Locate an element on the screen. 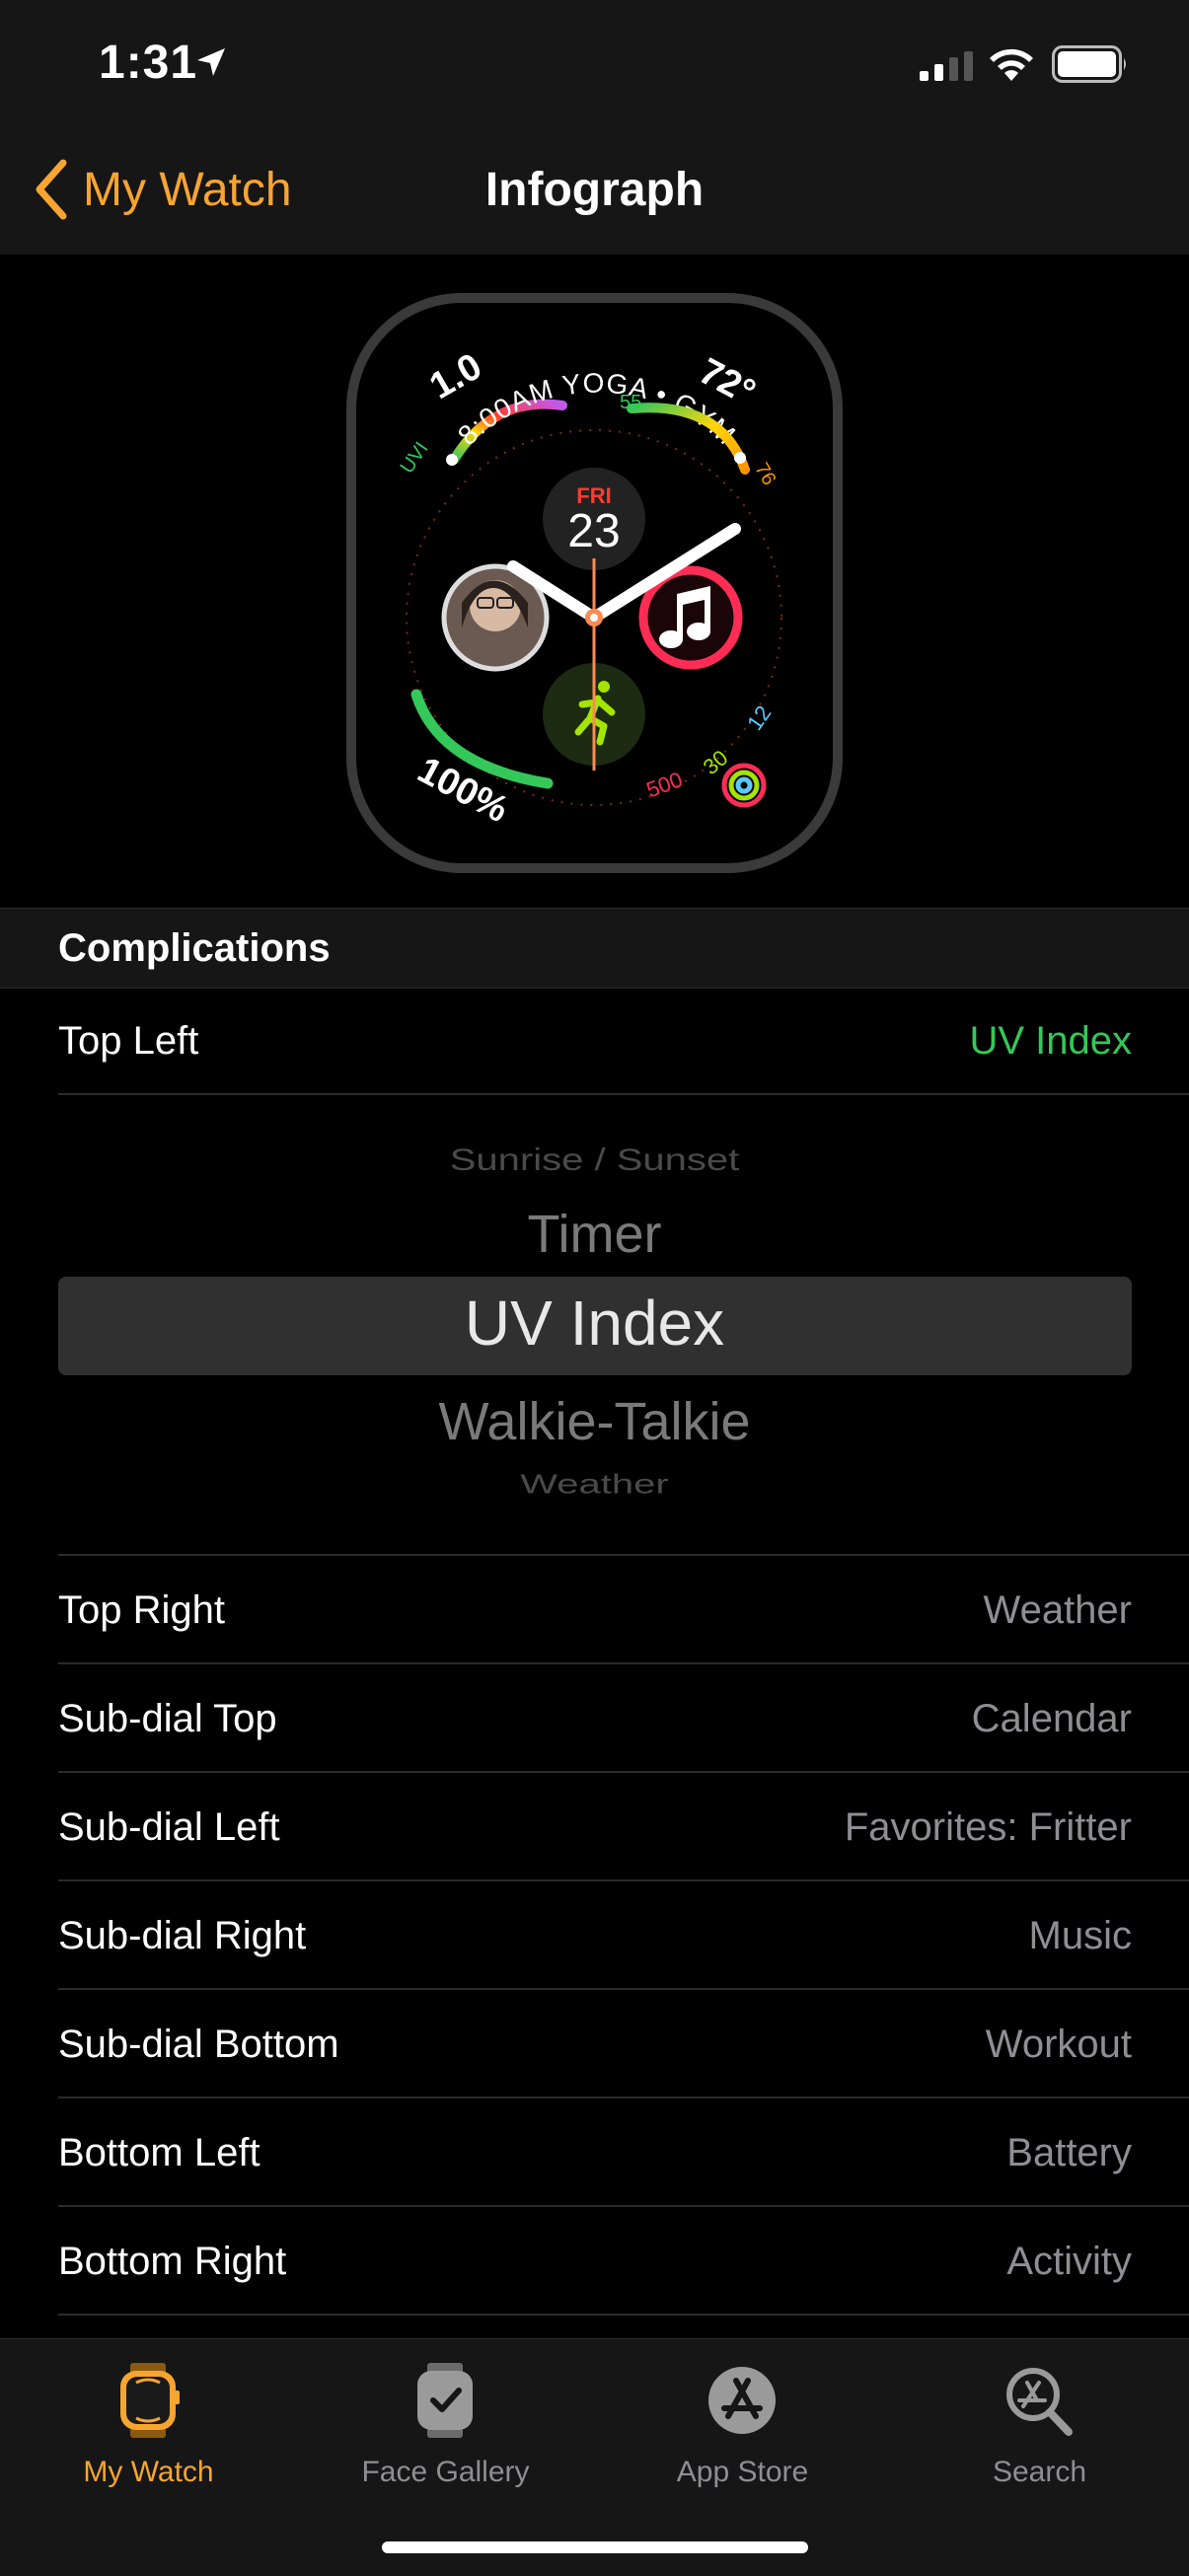 The height and width of the screenshot is (2576, 1189). complication-row-bottom-right: Bottom Right Activity is located at coordinates (594, 2261).